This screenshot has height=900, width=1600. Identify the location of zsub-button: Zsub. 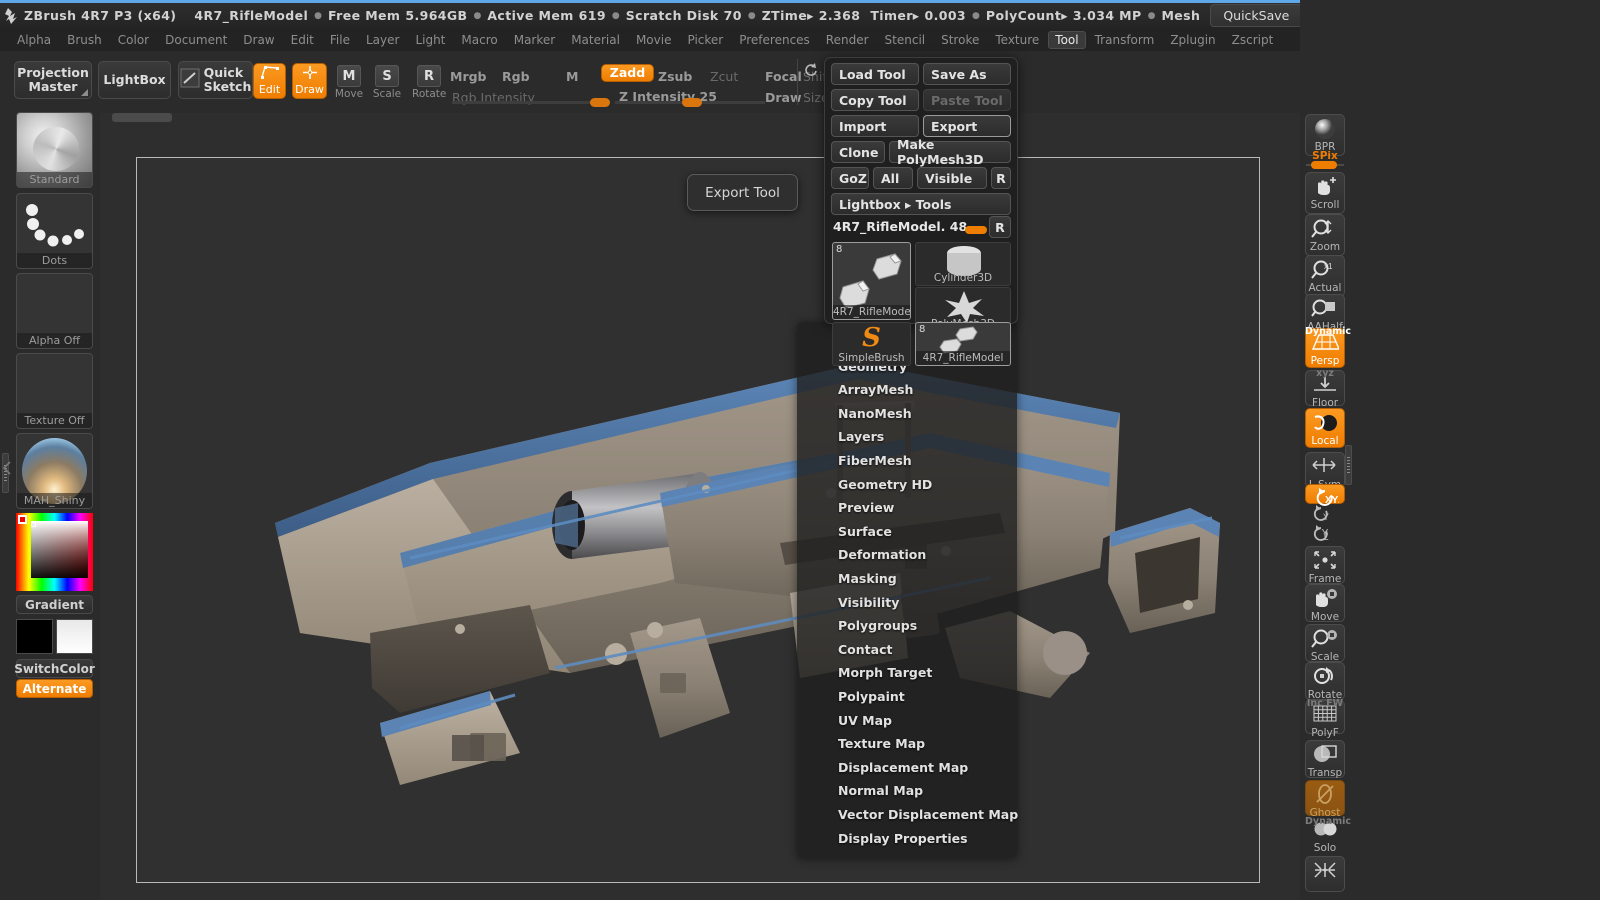
(675, 76).